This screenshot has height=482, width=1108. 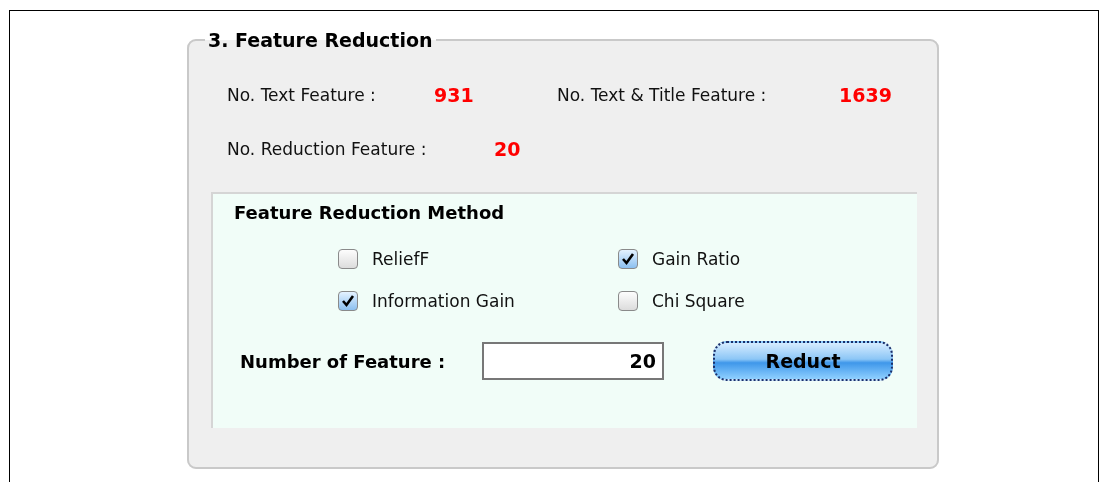 I want to click on stat-label: No. Reduction Feature :, so click(x=327, y=149).